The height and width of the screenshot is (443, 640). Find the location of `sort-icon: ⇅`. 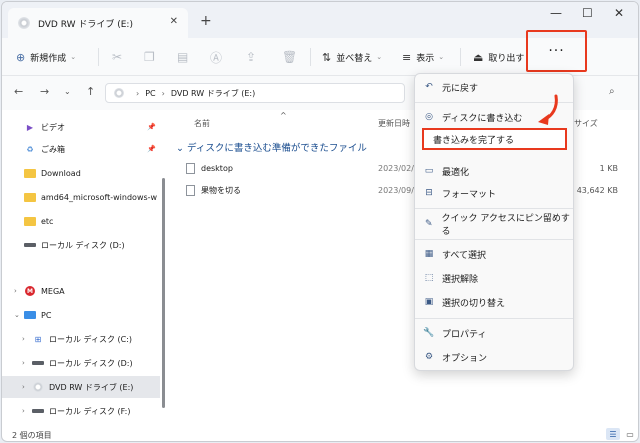

sort-icon: ⇅ is located at coordinates (327, 57).